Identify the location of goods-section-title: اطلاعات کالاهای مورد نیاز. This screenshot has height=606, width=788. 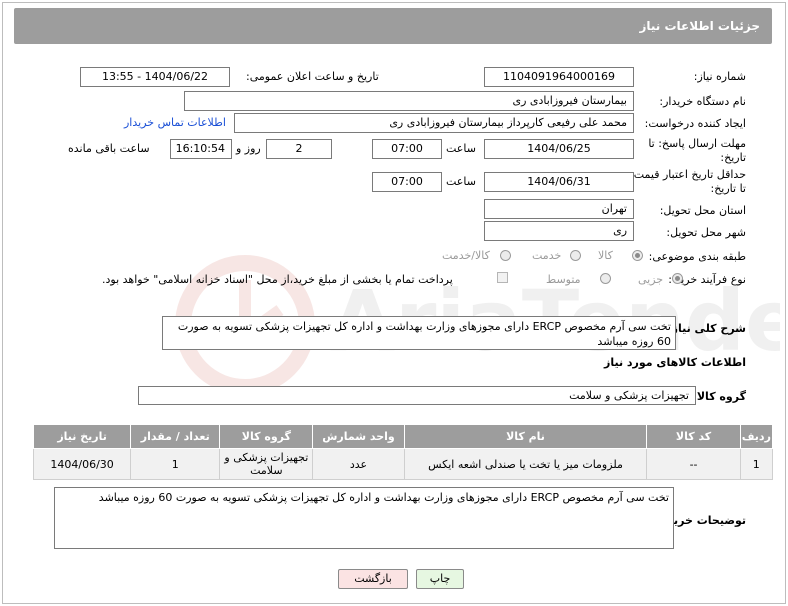
(675, 362).